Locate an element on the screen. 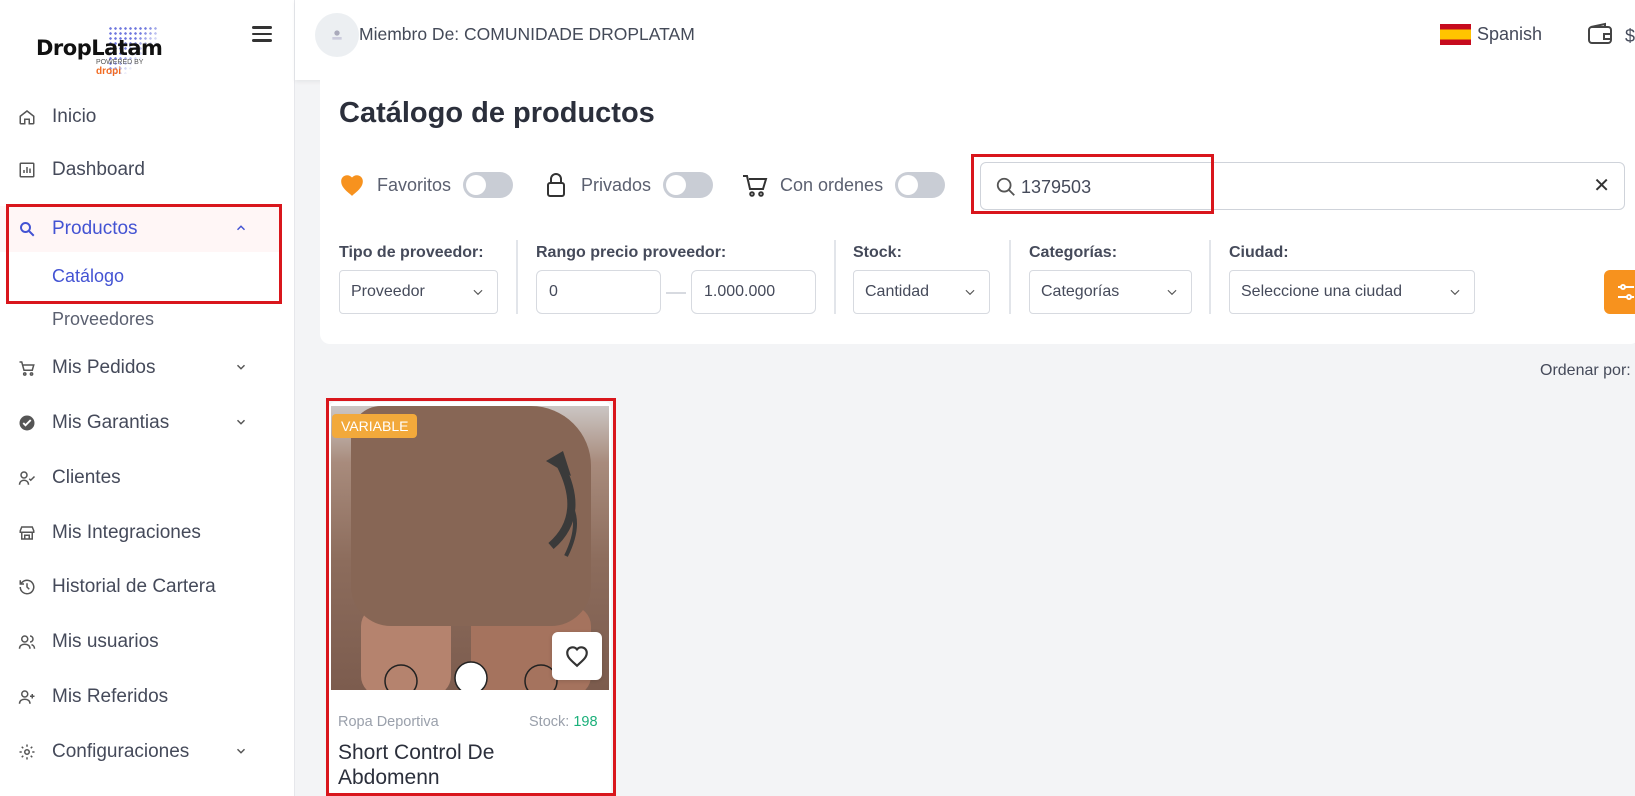 This screenshot has width=1635, height=796. user-plus-icon is located at coordinates (27, 697).